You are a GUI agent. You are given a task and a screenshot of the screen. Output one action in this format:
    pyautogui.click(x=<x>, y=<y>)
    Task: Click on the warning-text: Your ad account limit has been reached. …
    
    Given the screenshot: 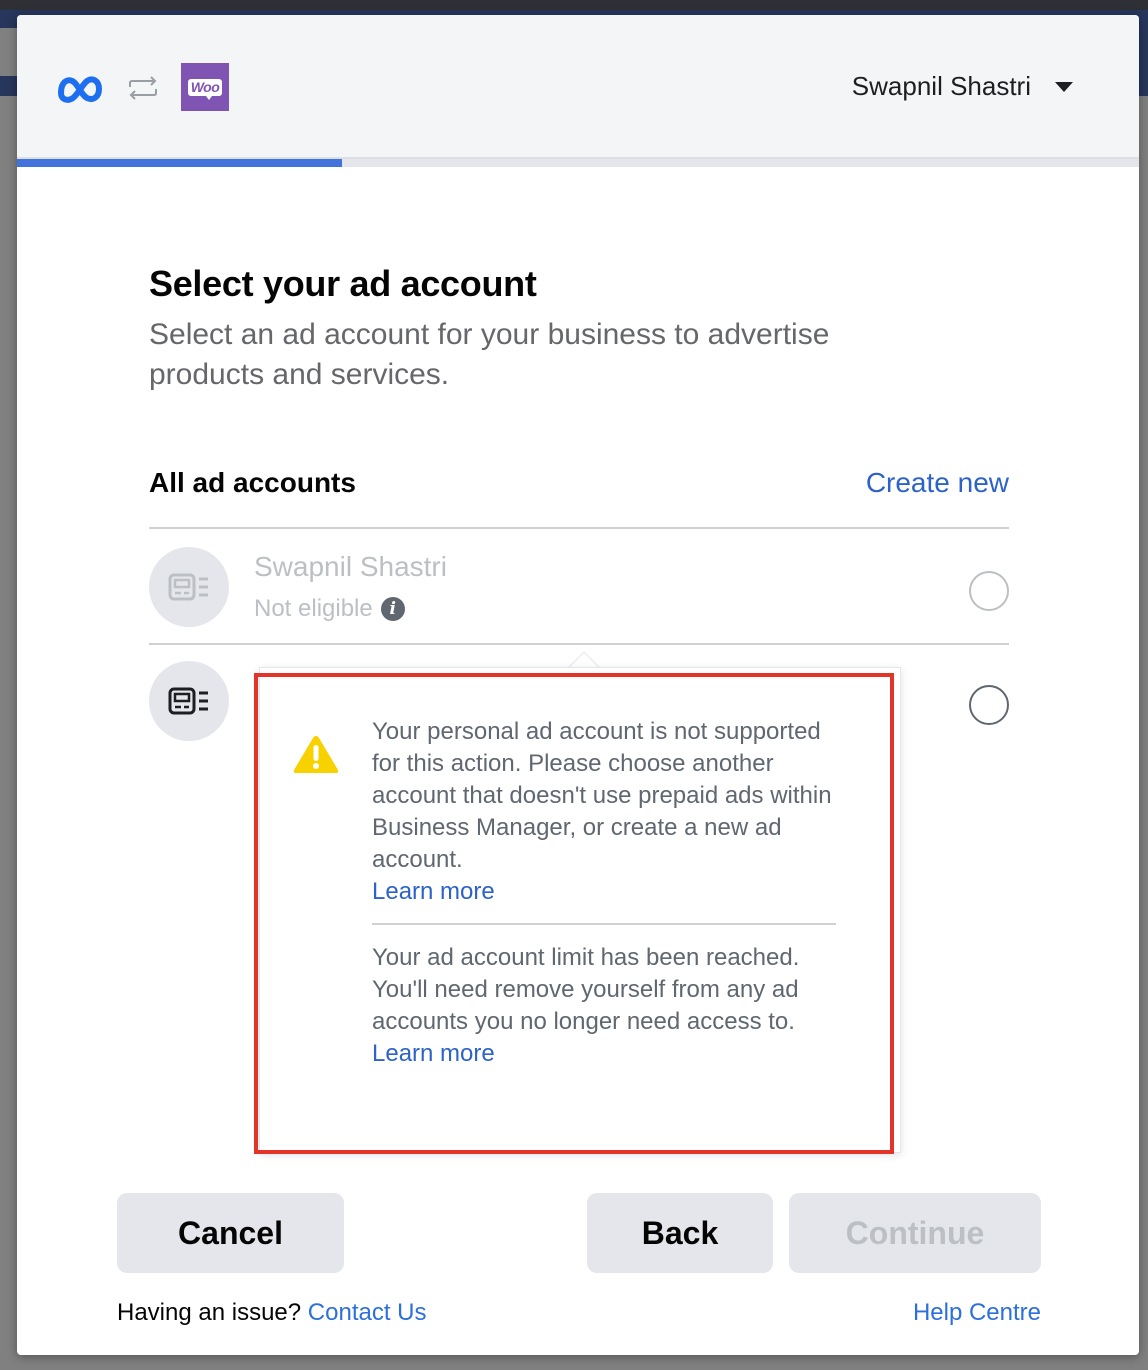 What is the action you would take?
    pyautogui.click(x=586, y=989)
    